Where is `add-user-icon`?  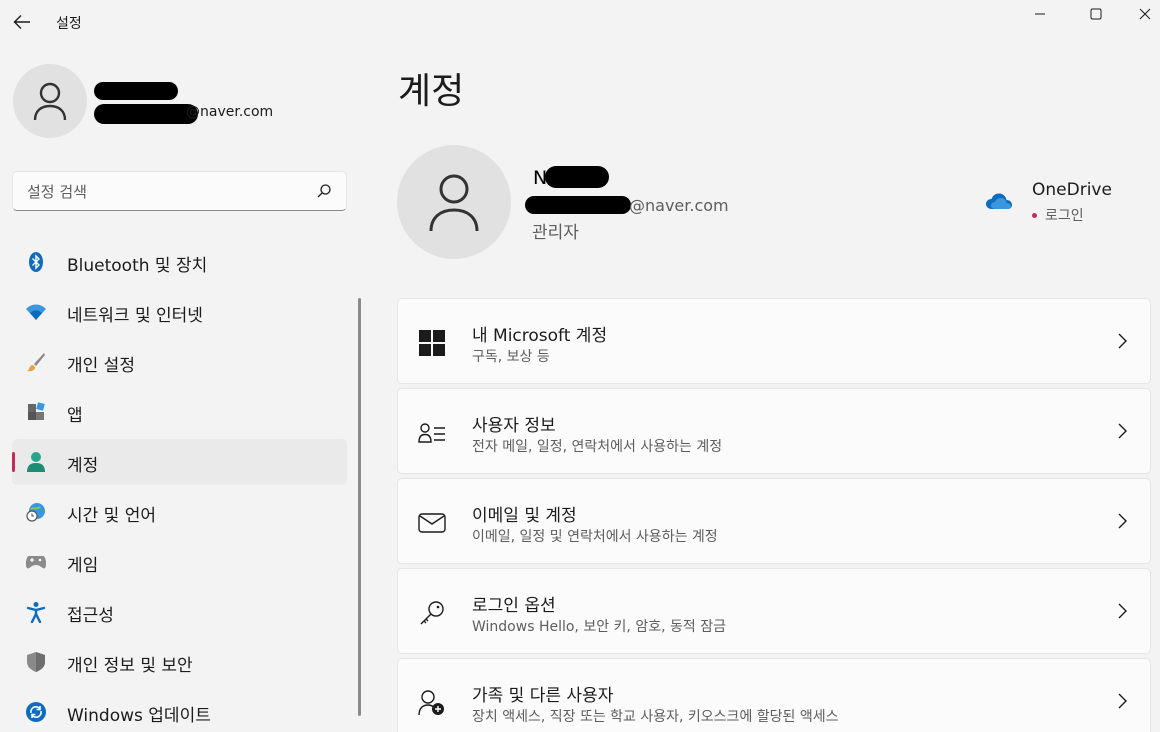
add-user-icon is located at coordinates (432, 703).